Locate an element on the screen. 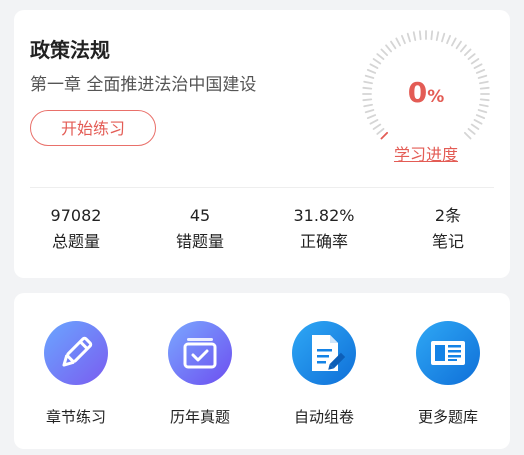  subject-title: 政策法规 is located at coordinates (70, 50).